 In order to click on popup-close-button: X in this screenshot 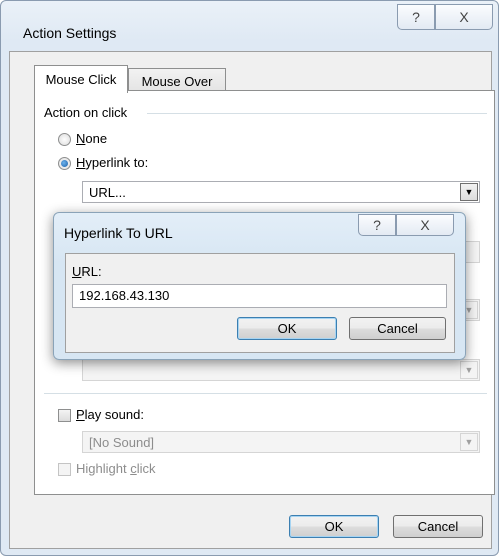, I will do `click(425, 225)`.